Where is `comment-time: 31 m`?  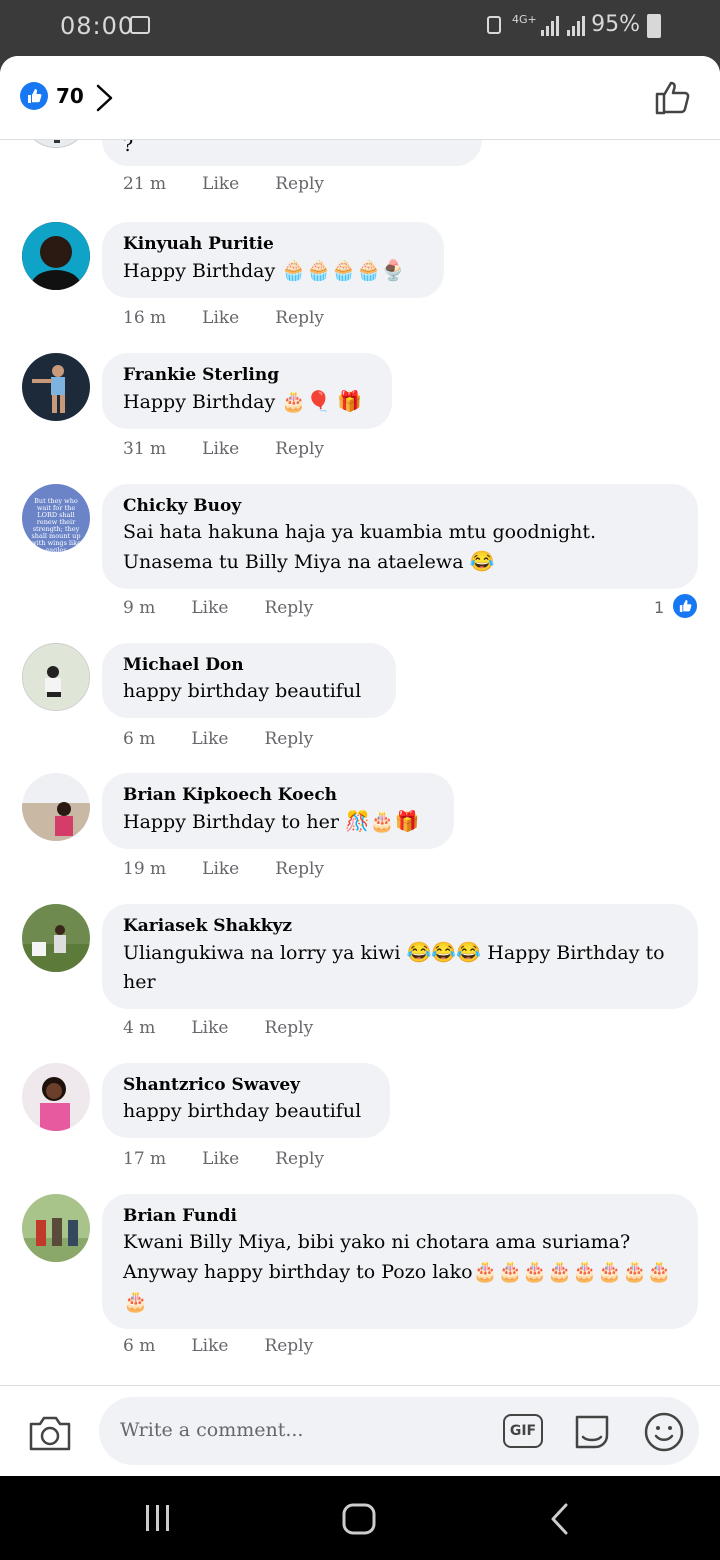 comment-time: 31 m is located at coordinates (145, 449).